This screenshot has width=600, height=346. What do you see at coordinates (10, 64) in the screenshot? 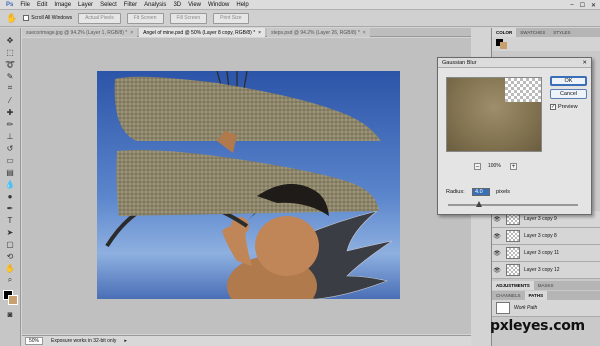
I see `lasso-tool-icon: ➰` at bounding box center [10, 64].